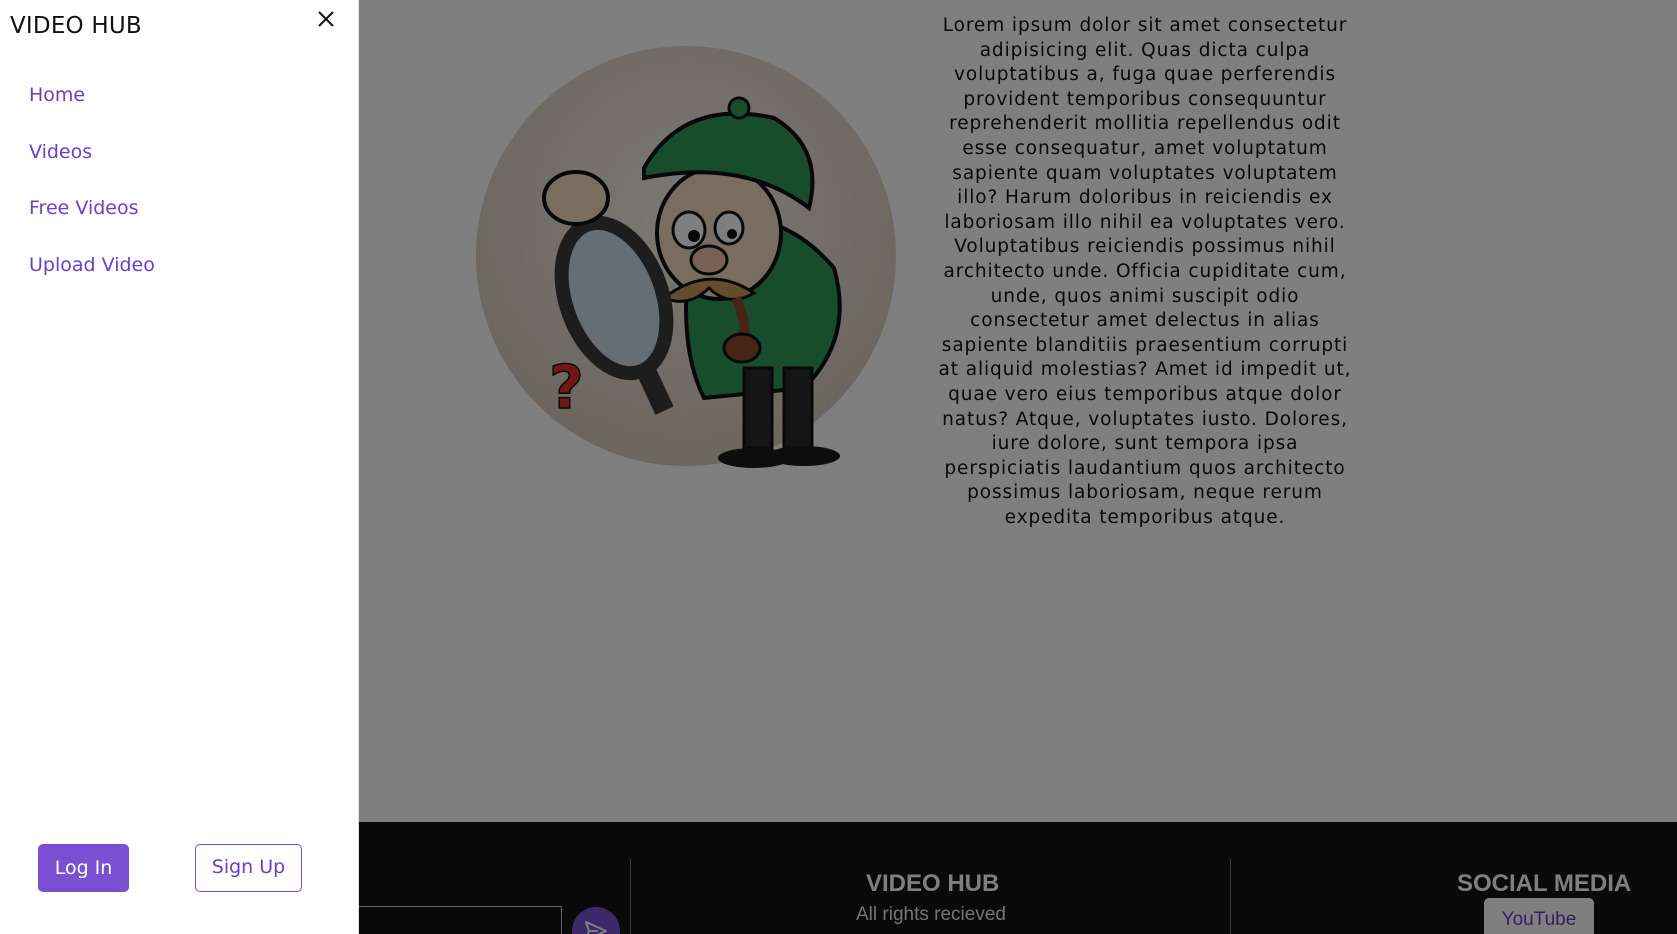  Describe the element at coordinates (57, 95) in the screenshot. I see `sidebar-item-home: Home` at that location.